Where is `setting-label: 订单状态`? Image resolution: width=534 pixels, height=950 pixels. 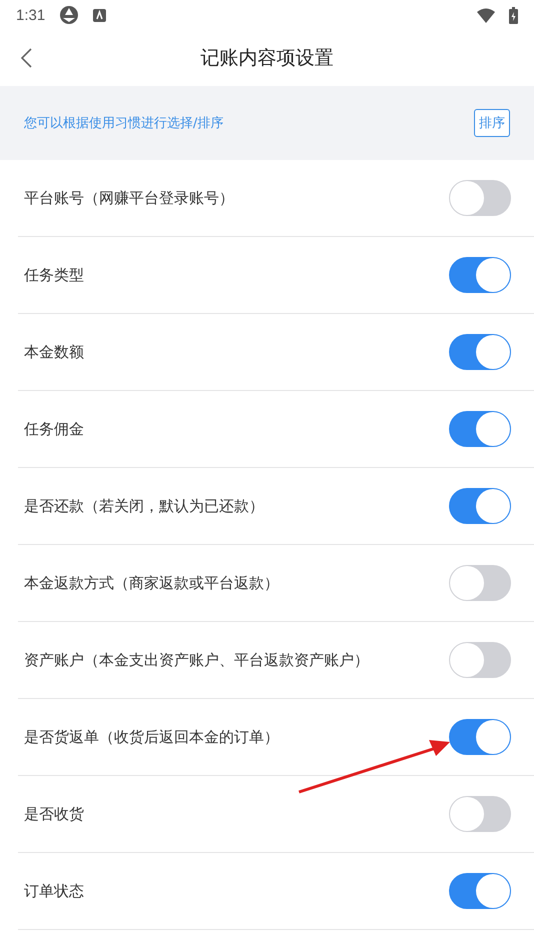 setting-label: 订单状态 is located at coordinates (54, 891).